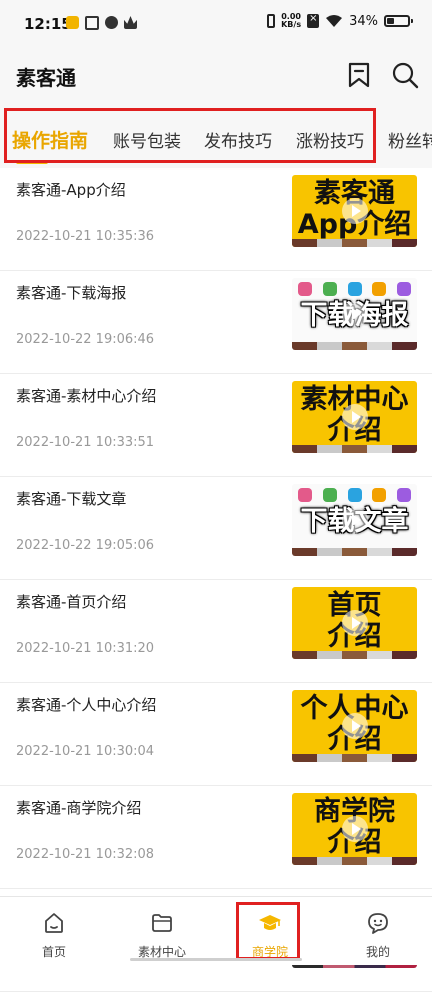  Describe the element at coordinates (50, 139) in the screenshot. I see `tab-operation-guide: 操作指南` at that location.